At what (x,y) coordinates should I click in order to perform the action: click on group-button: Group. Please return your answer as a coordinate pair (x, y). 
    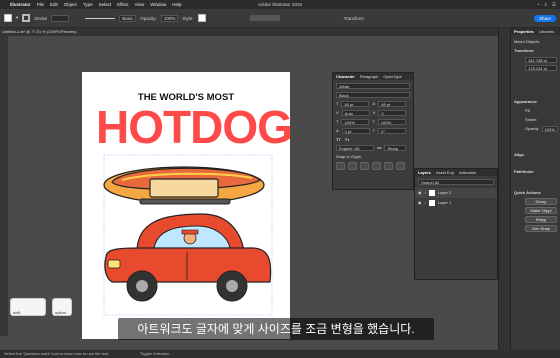
    Looking at the image, I should click on (541, 201).